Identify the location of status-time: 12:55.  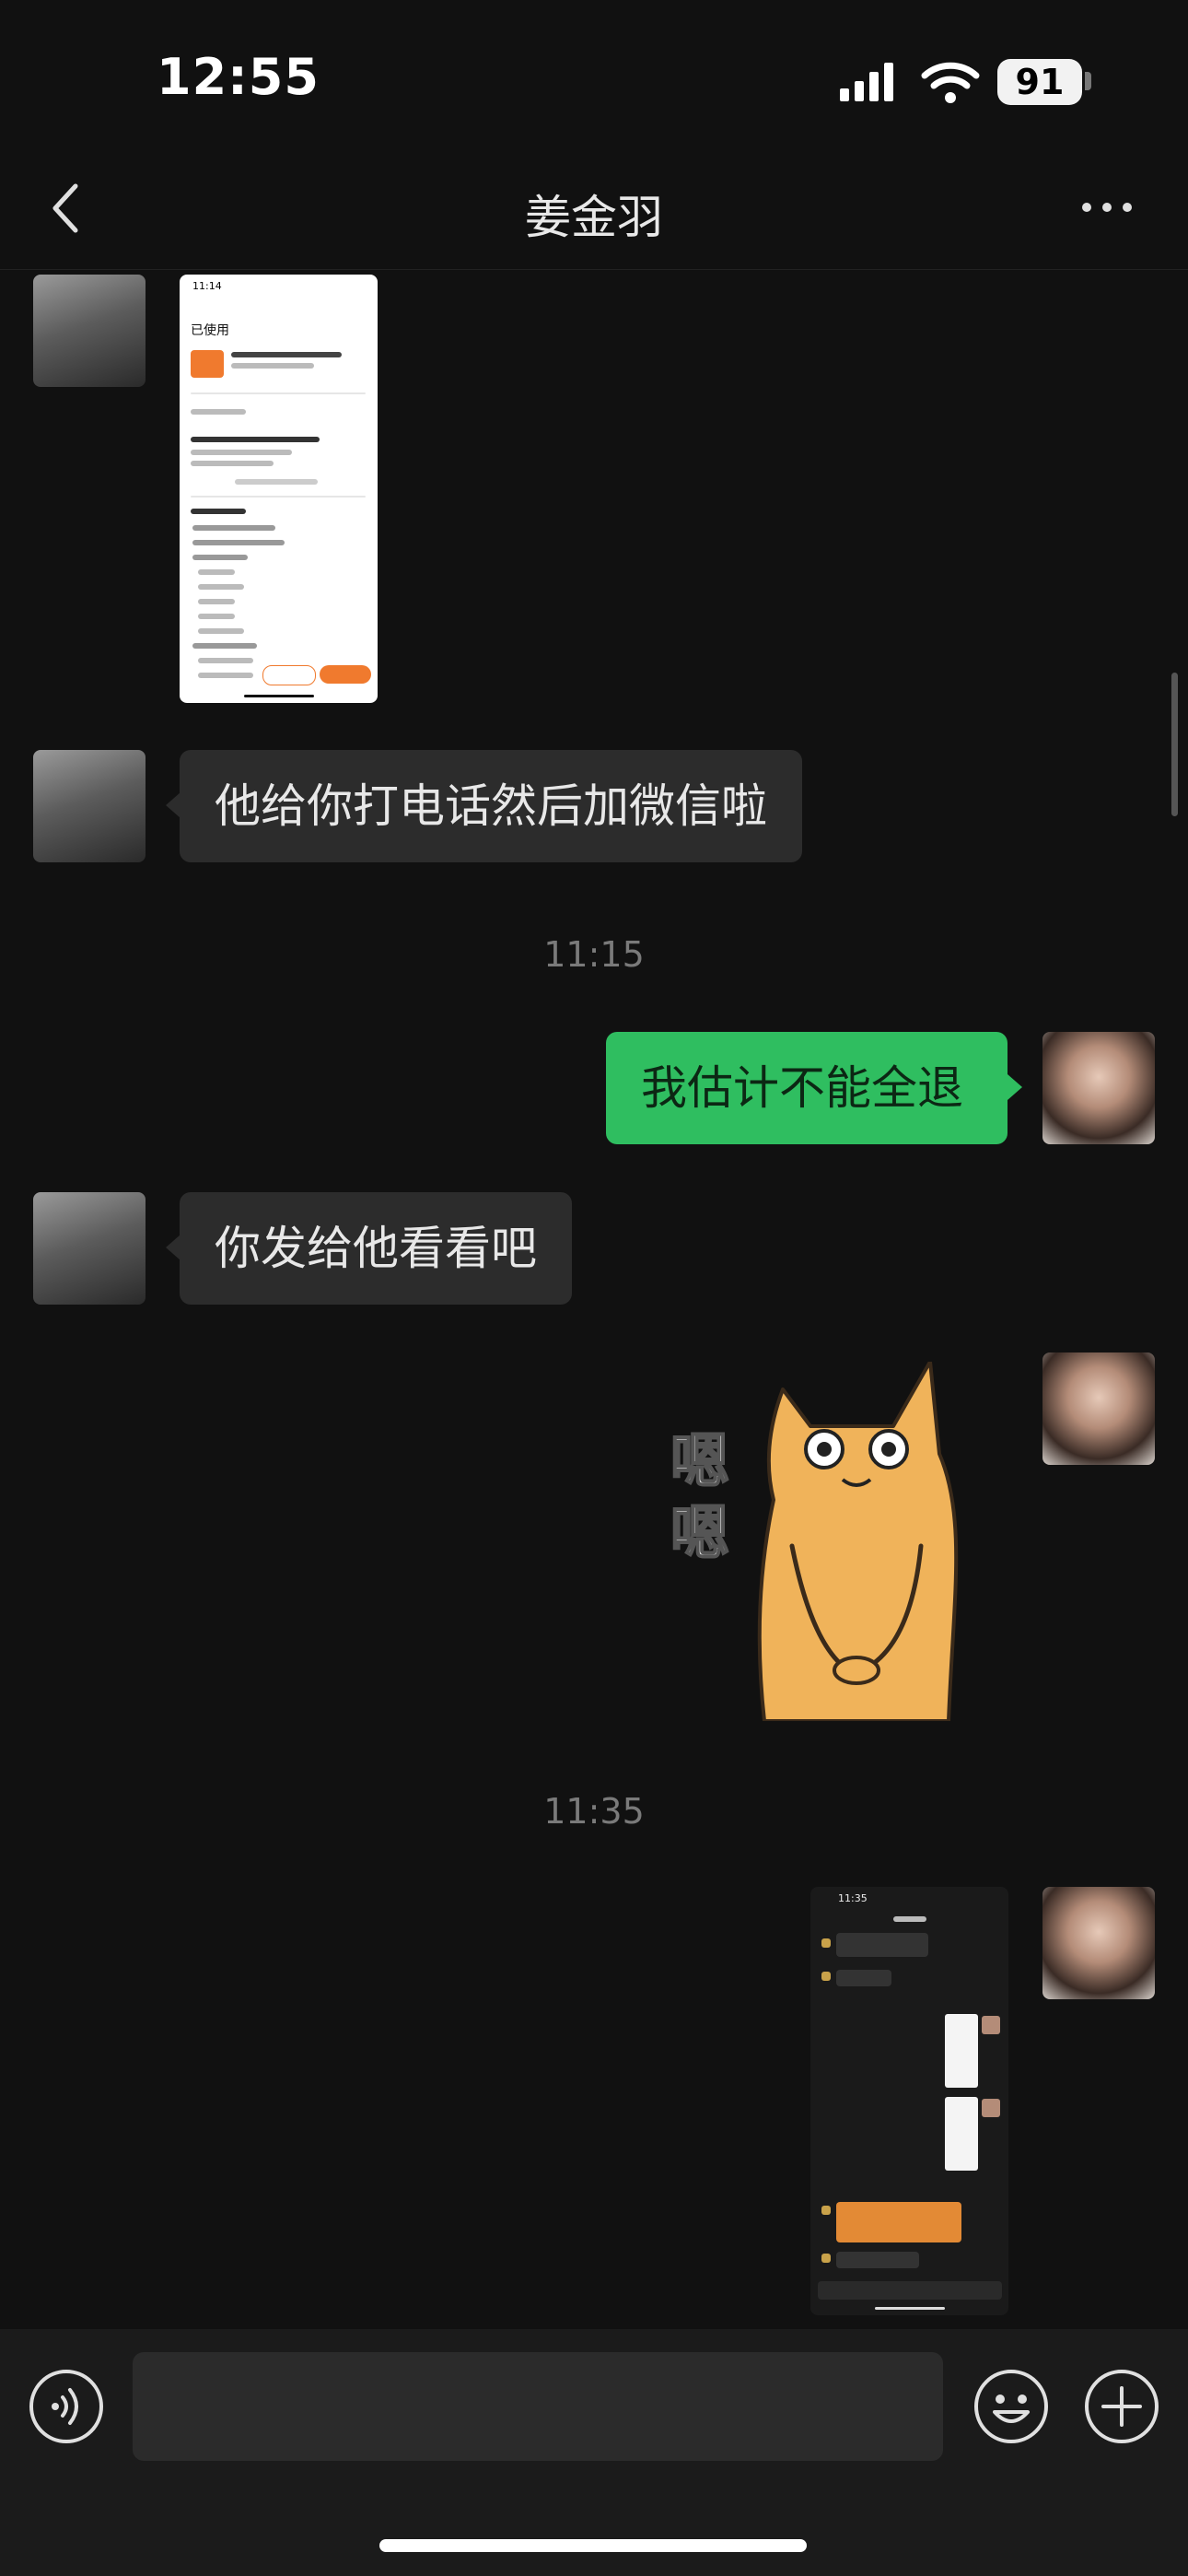
(239, 77).